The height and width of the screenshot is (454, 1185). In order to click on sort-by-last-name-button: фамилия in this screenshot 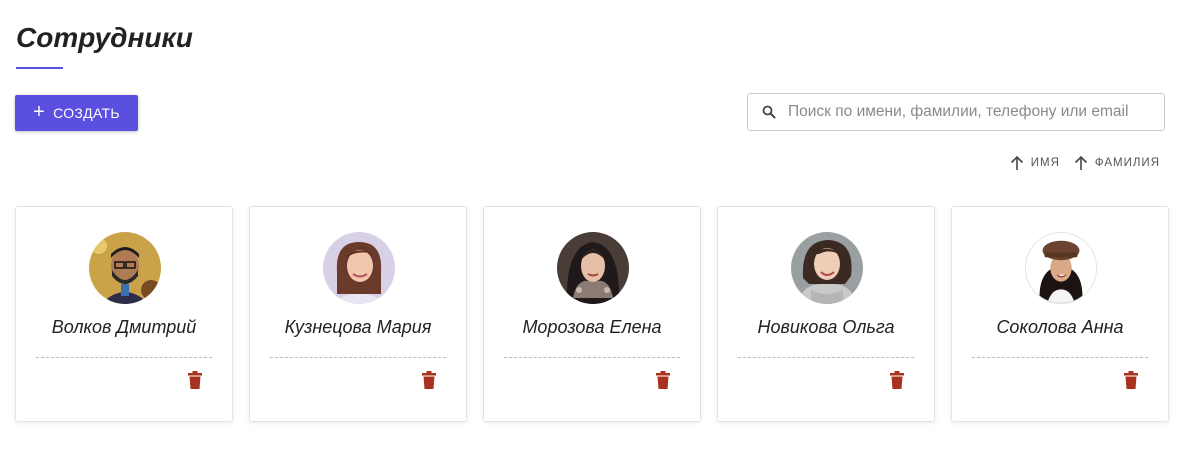, I will do `click(1117, 163)`.